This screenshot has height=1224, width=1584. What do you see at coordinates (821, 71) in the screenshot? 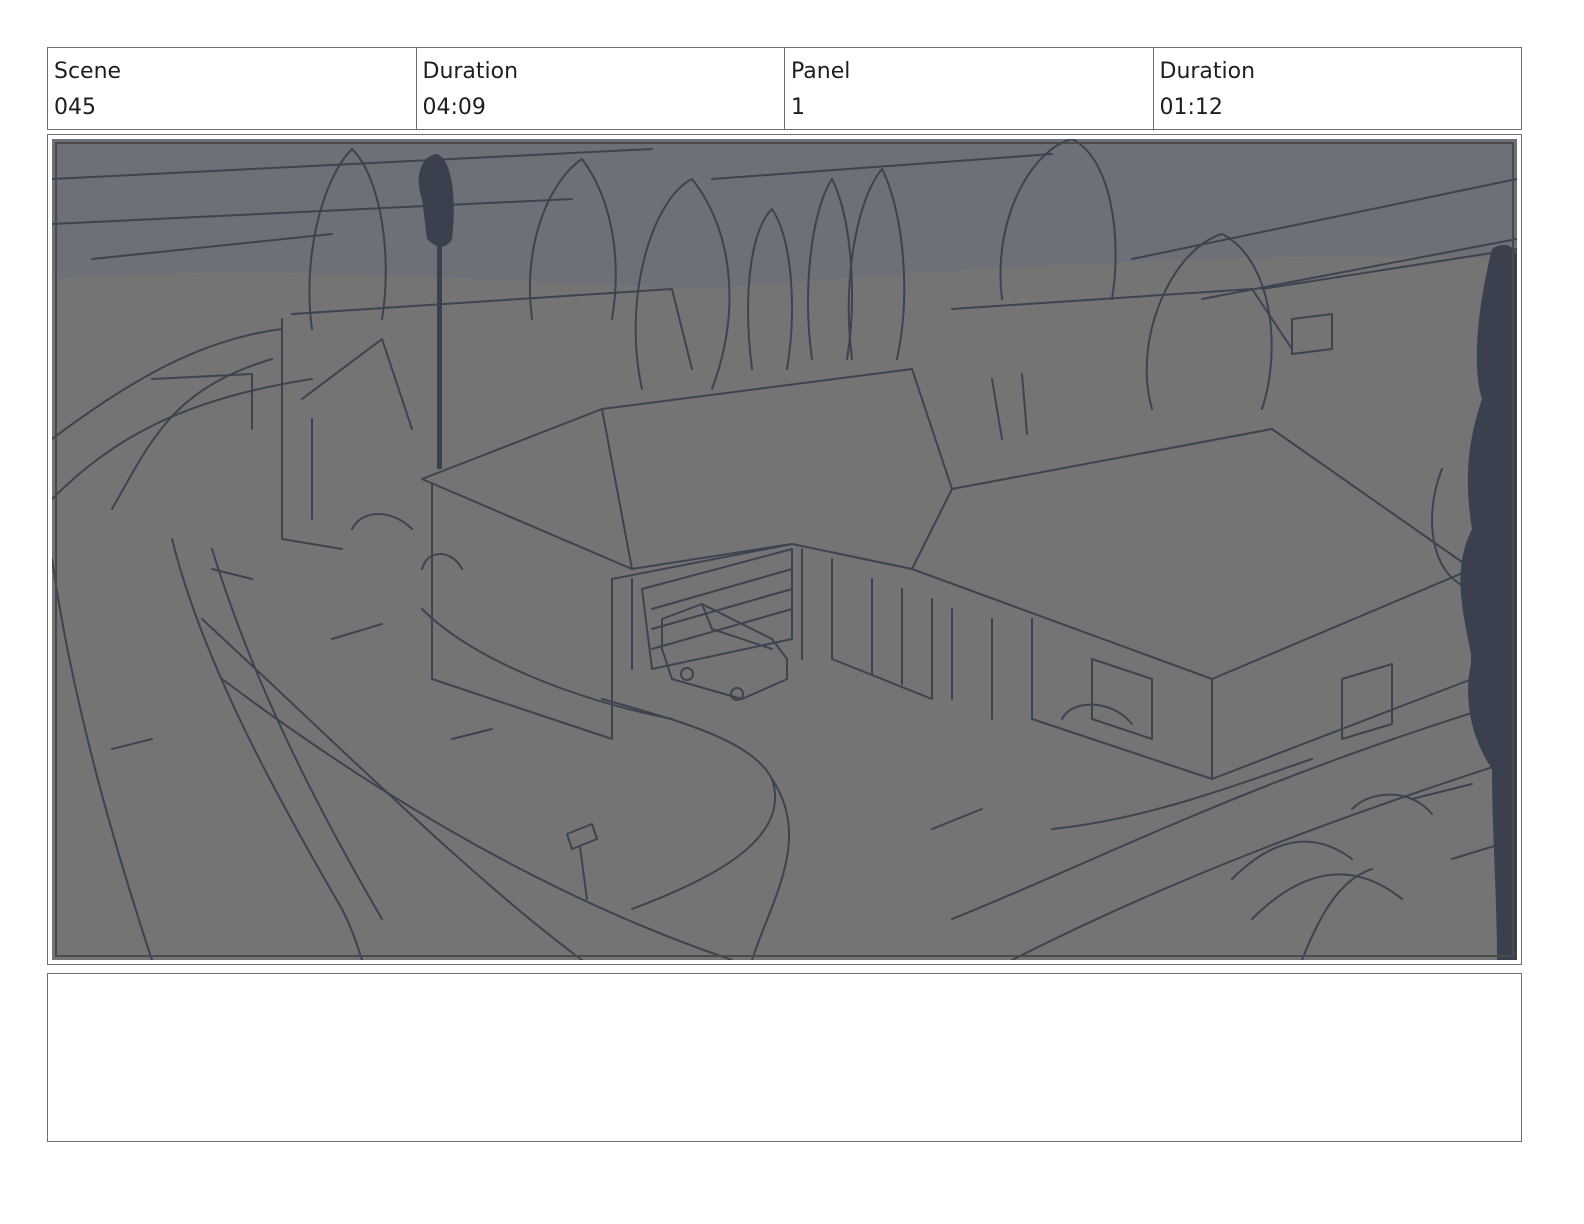
I see `panel-label: Panel` at bounding box center [821, 71].